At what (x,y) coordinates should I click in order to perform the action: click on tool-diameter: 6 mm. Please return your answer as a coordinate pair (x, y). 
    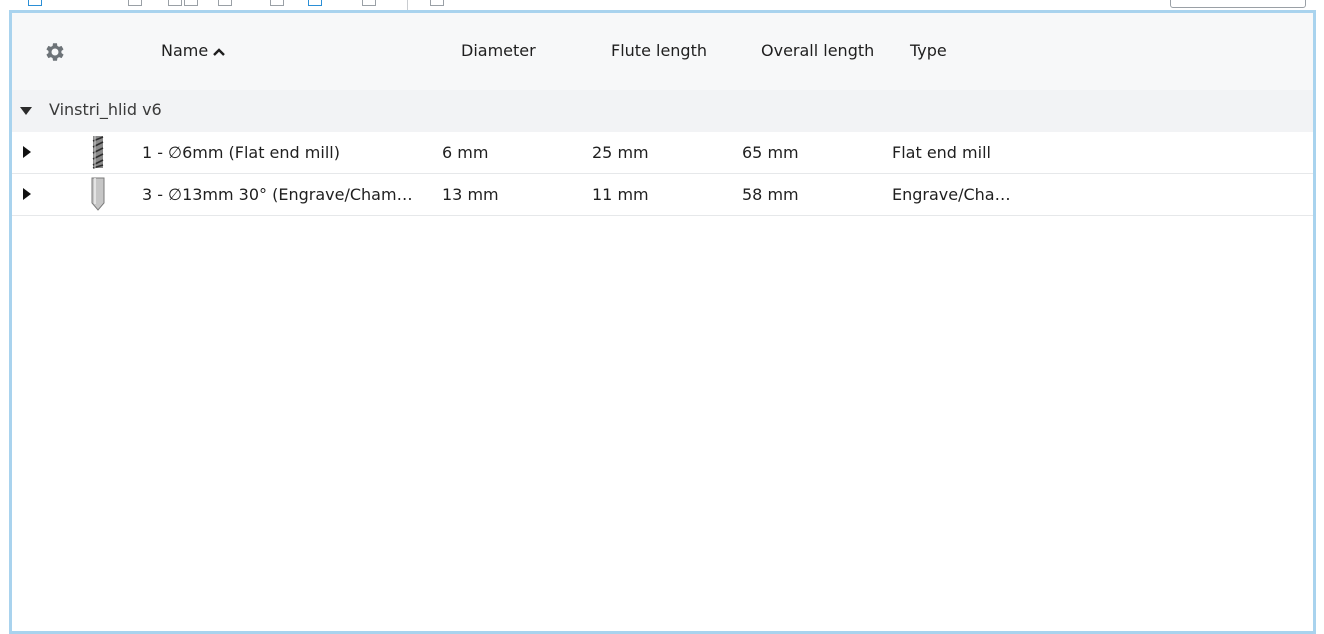
    Looking at the image, I should click on (465, 152).